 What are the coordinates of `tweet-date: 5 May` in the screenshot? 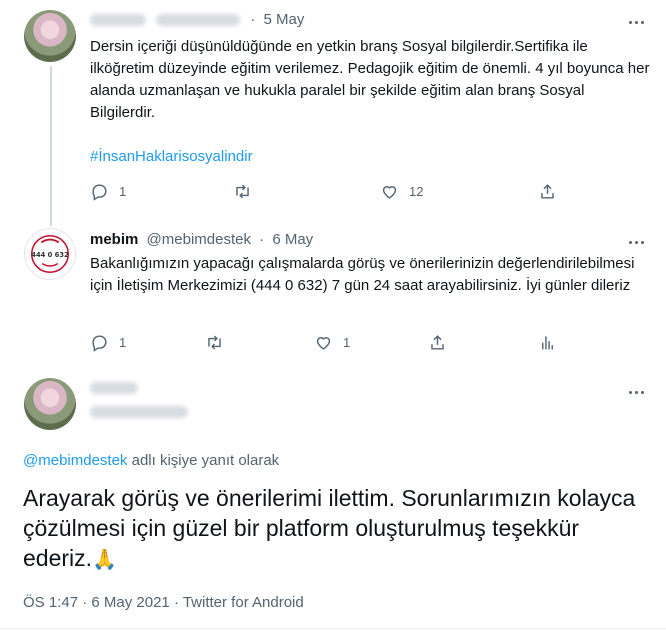 It's located at (284, 19).